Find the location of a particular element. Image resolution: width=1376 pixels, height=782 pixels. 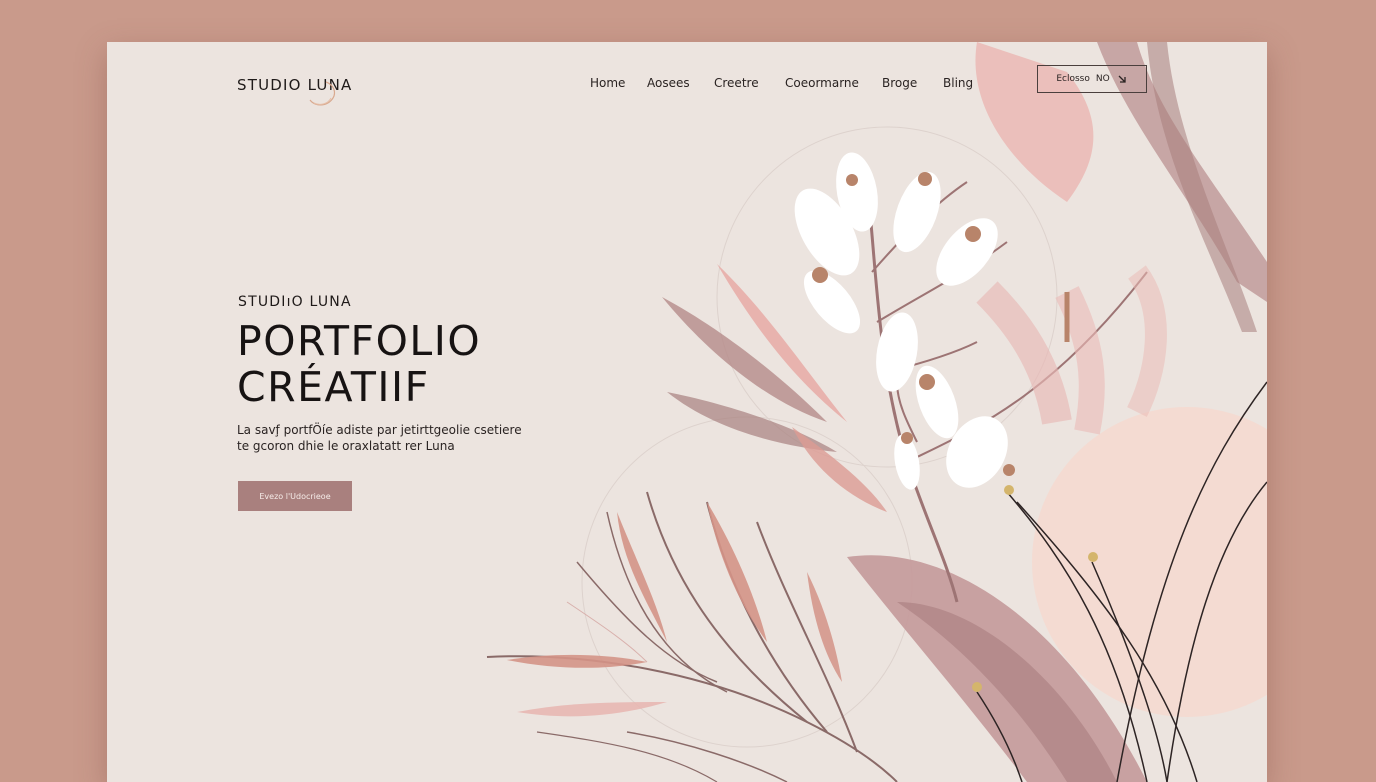

nav-link-home: Home is located at coordinates (607, 83).